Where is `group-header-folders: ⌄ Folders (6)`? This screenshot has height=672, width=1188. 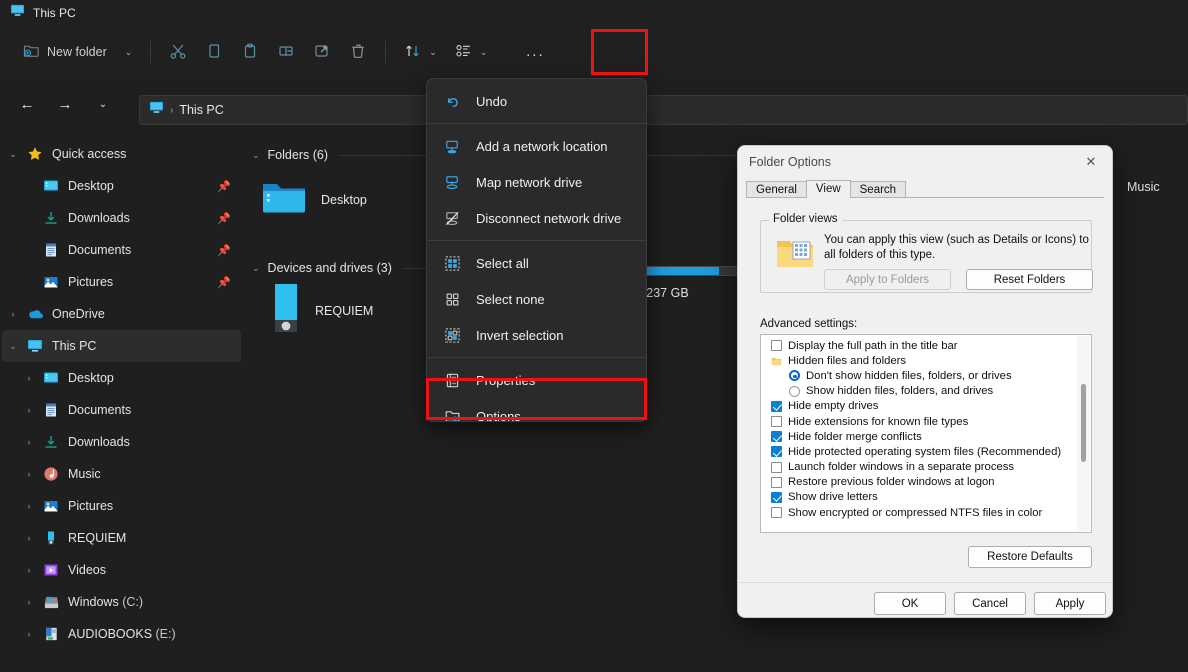
group-header-folders: ⌄ Folders (6) is located at coordinates (290, 155).